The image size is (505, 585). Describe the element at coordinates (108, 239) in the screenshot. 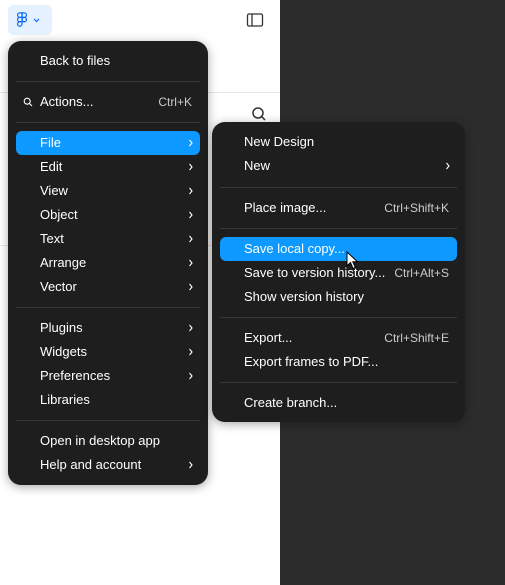

I see `menu-item-text: Text` at that location.